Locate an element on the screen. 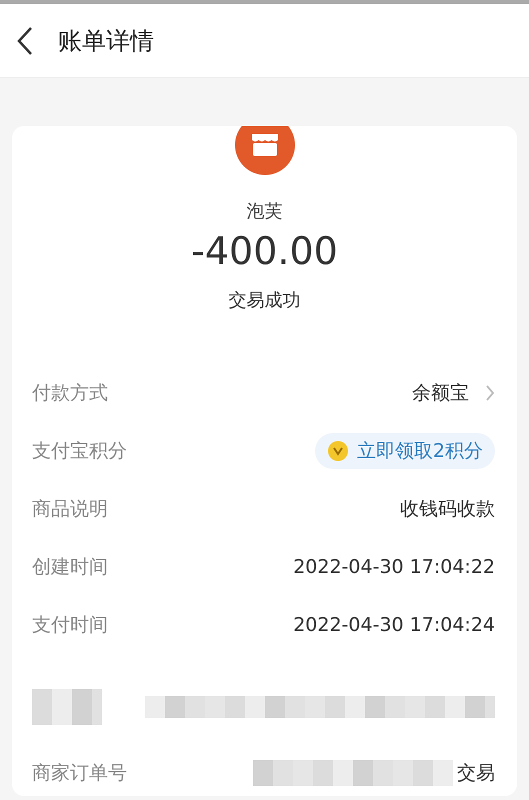 This screenshot has width=529, height=800. field-value: 2022-04-30 17:04:22 is located at coordinates (394, 567).